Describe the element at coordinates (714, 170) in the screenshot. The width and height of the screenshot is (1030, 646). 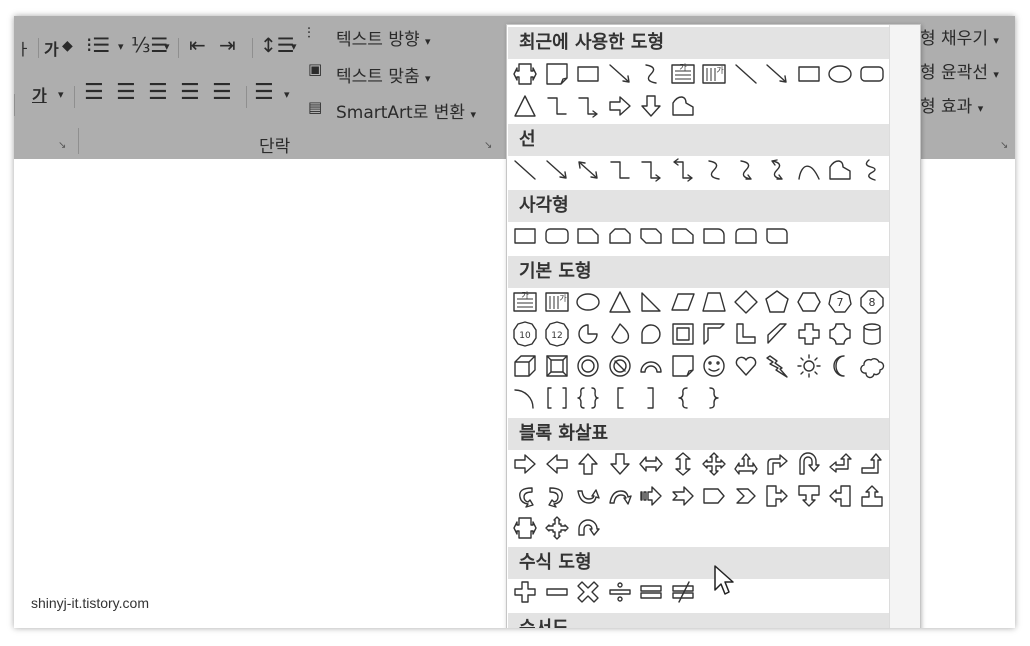
I see `shape-curved-connector-icon` at that location.